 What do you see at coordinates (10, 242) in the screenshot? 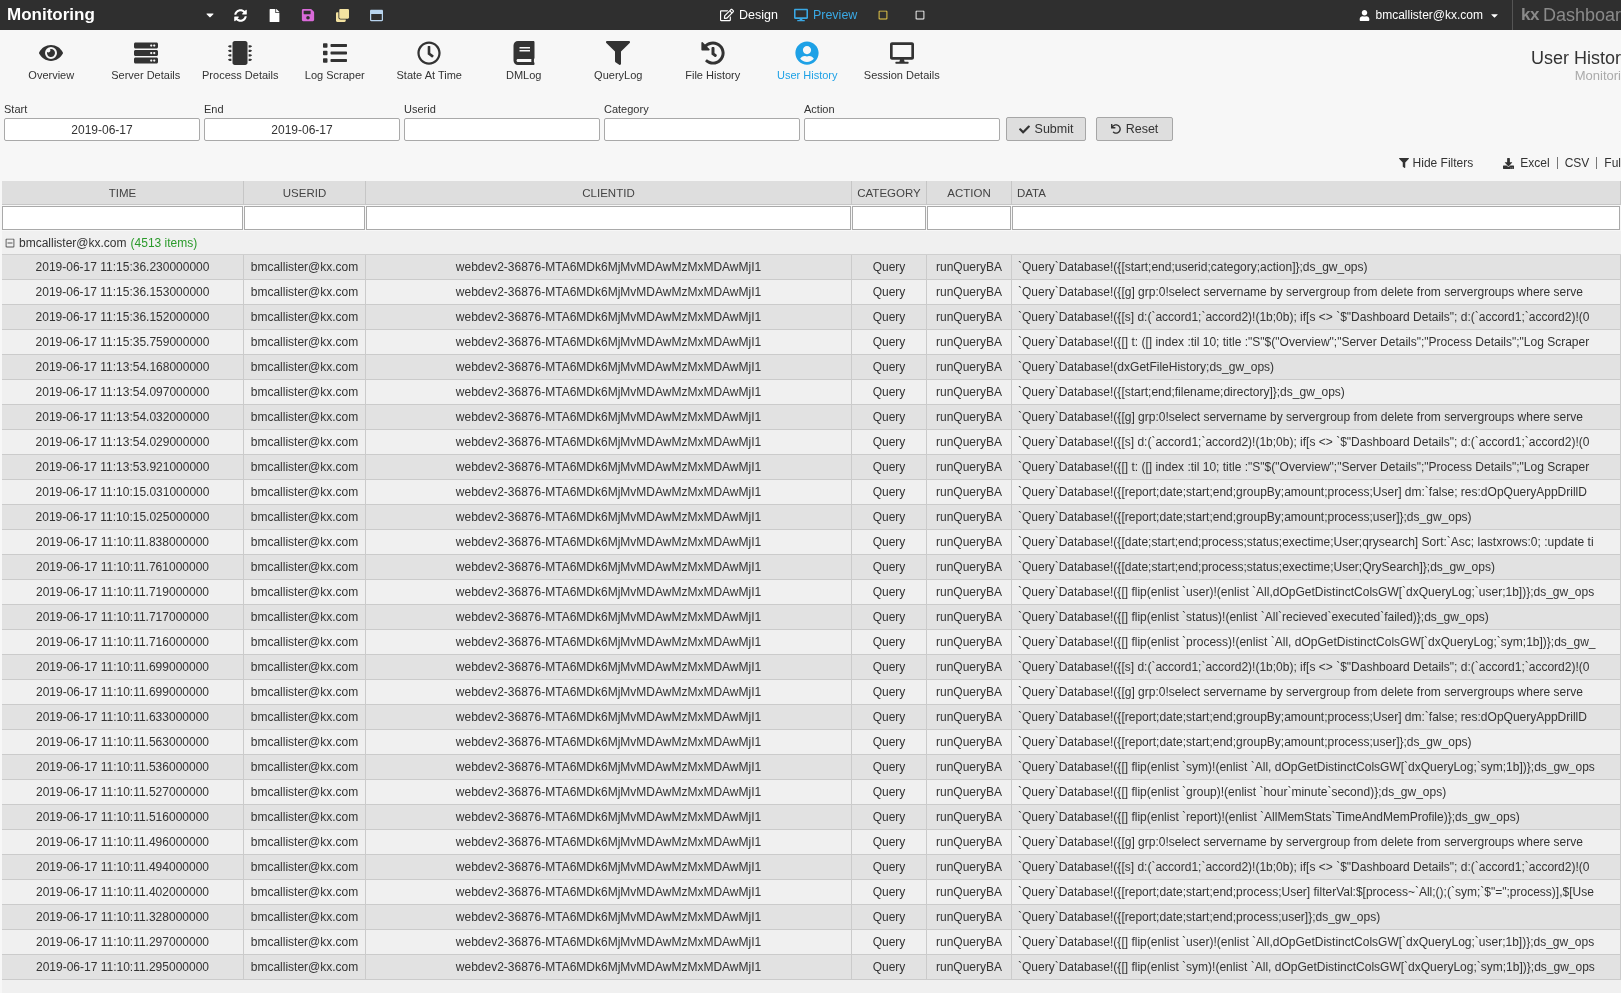
I see `collapse-icon` at bounding box center [10, 242].